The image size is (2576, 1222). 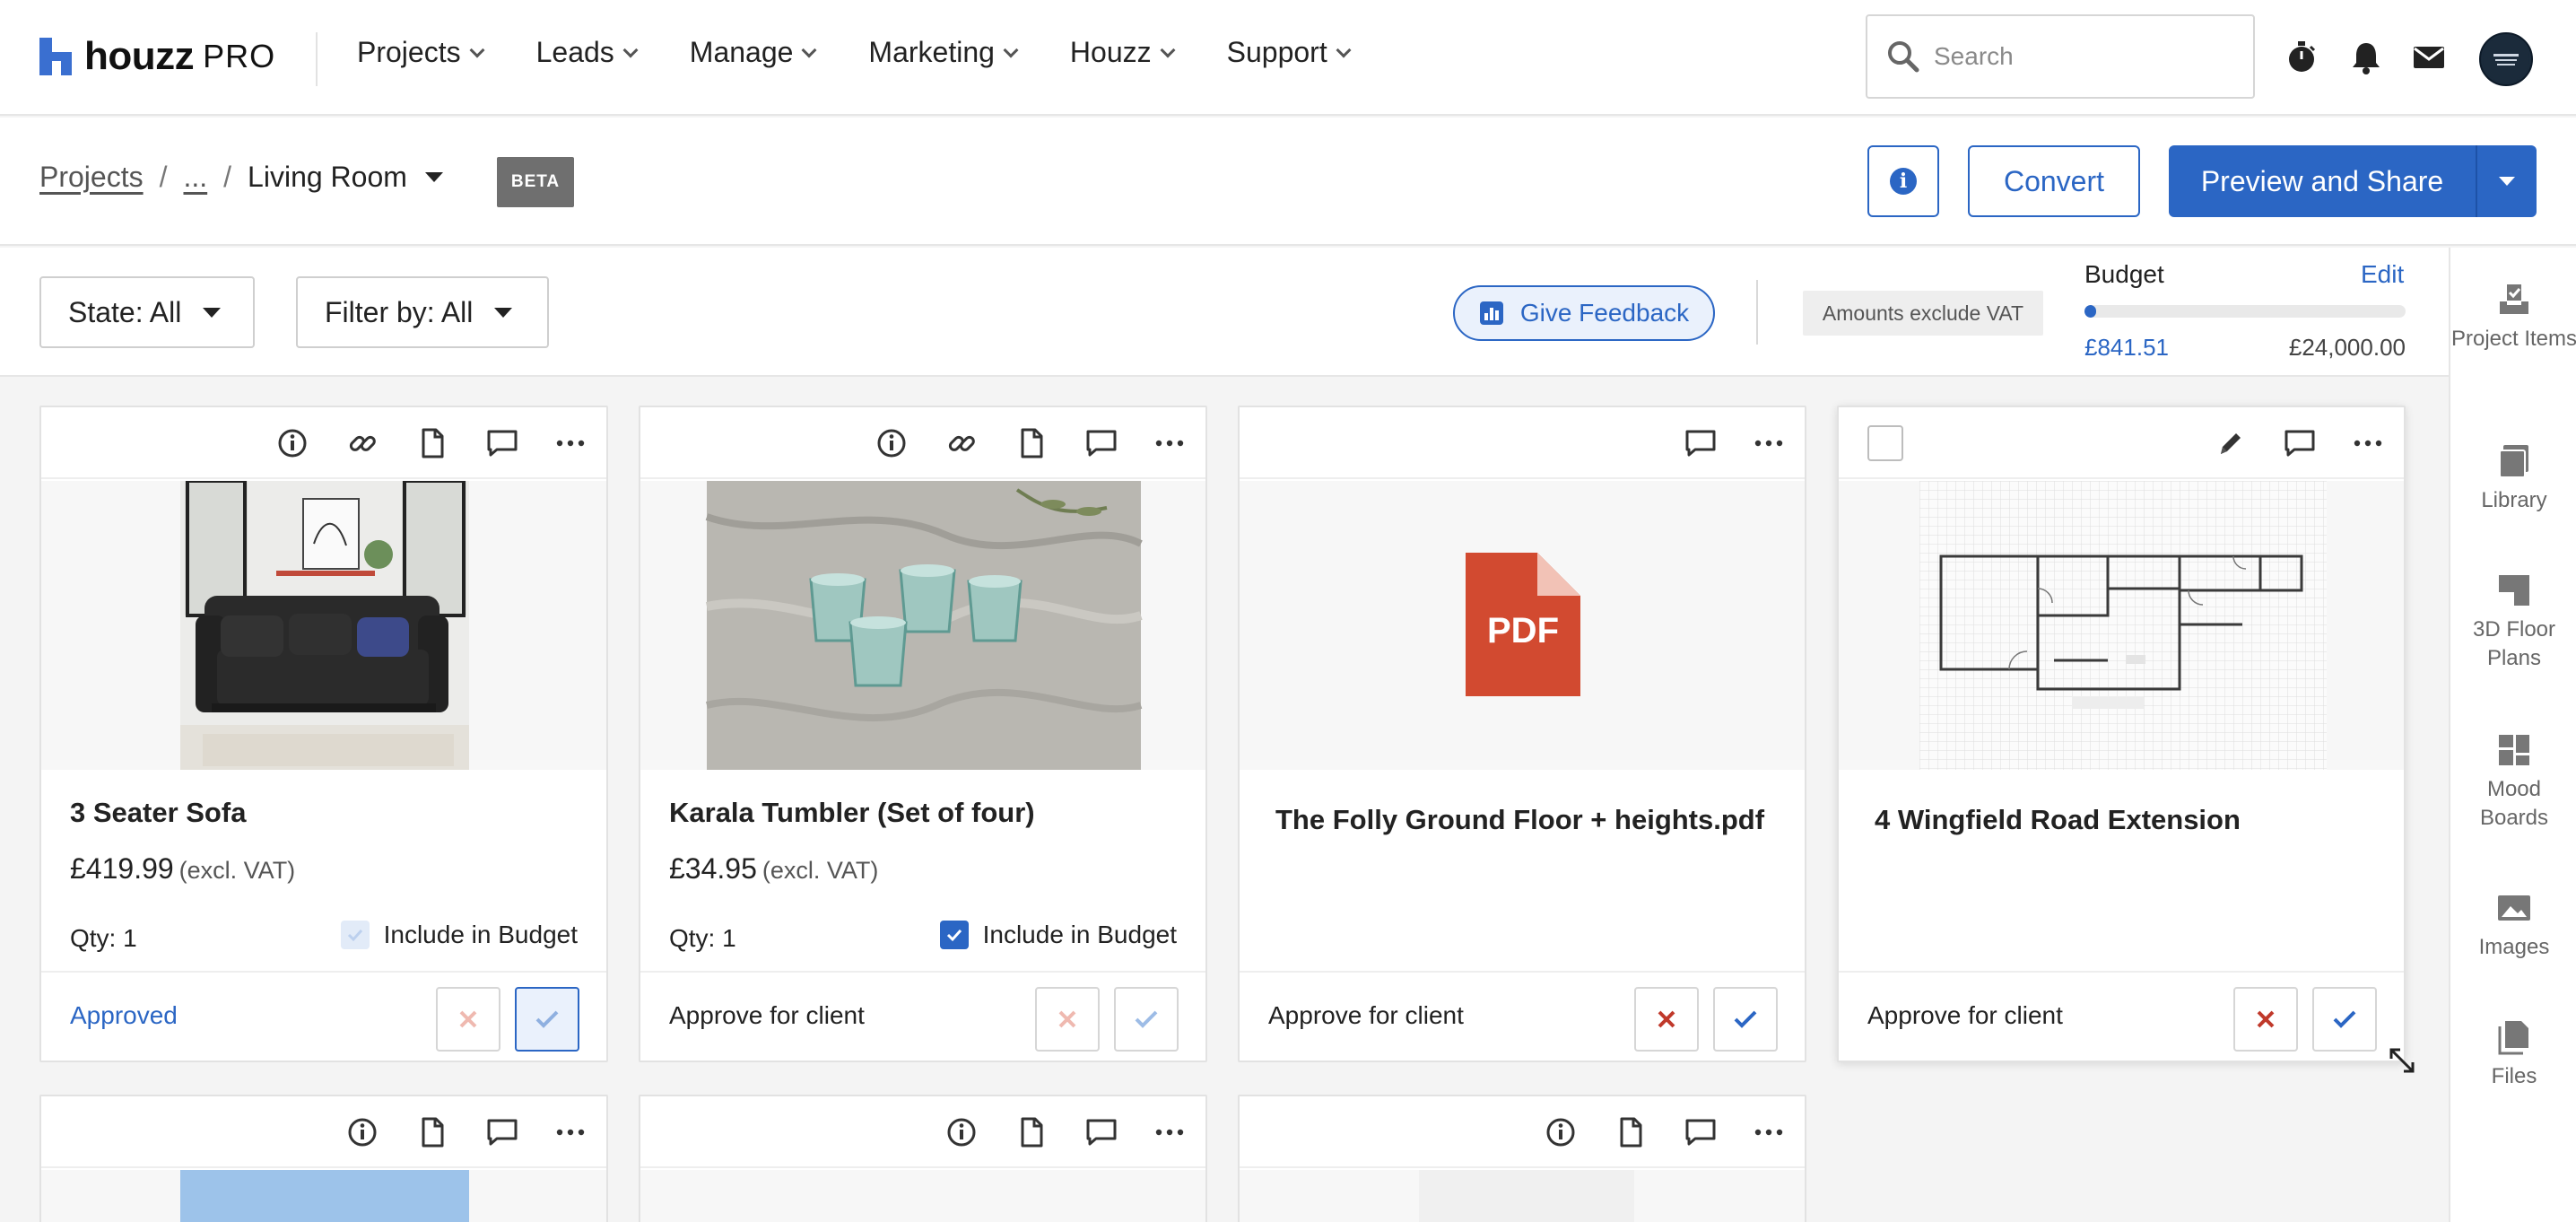 I want to click on pencil-icon, so click(x=2230, y=443).